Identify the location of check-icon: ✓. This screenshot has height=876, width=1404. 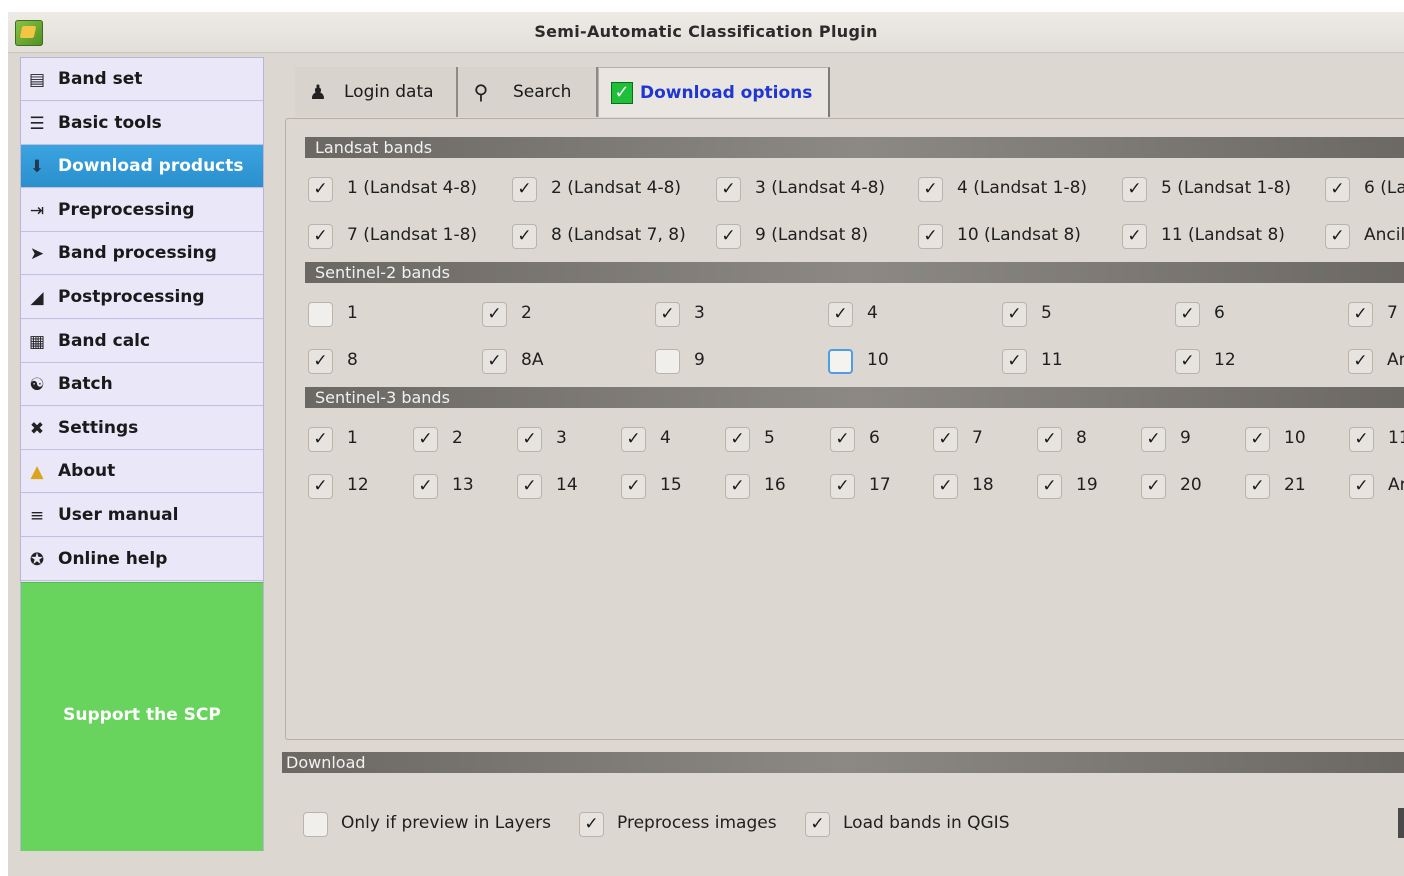
(622, 93).